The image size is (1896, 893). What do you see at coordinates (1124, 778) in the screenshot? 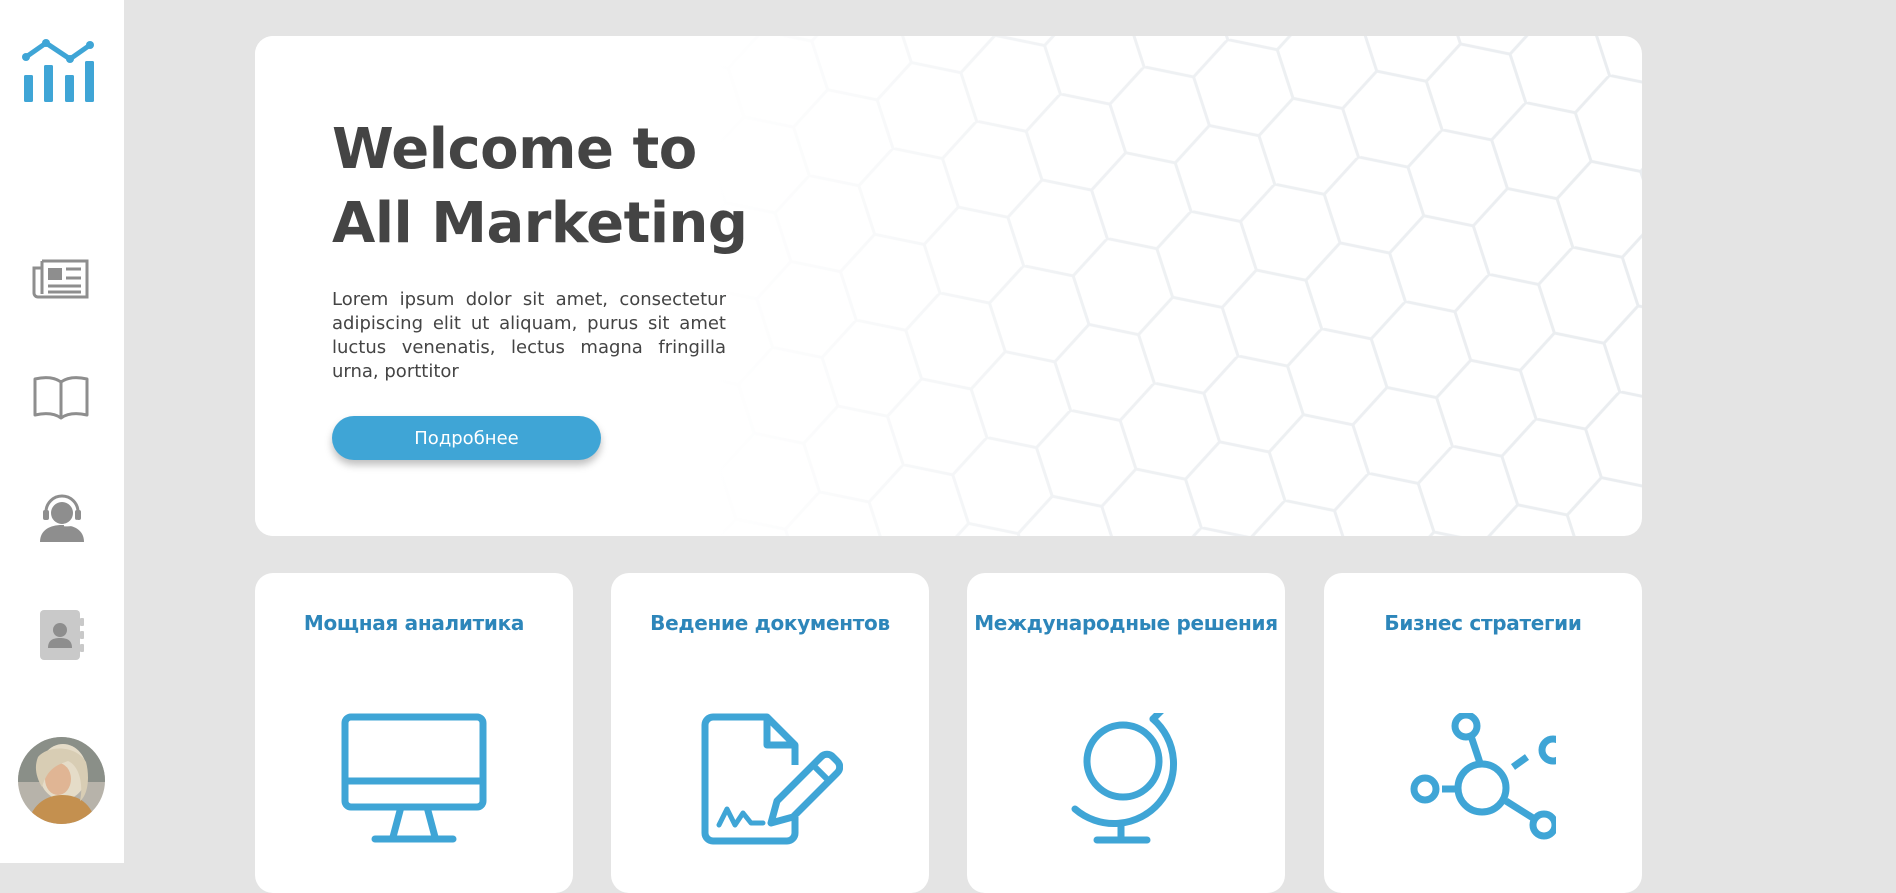
I see `globe-icon` at bounding box center [1124, 778].